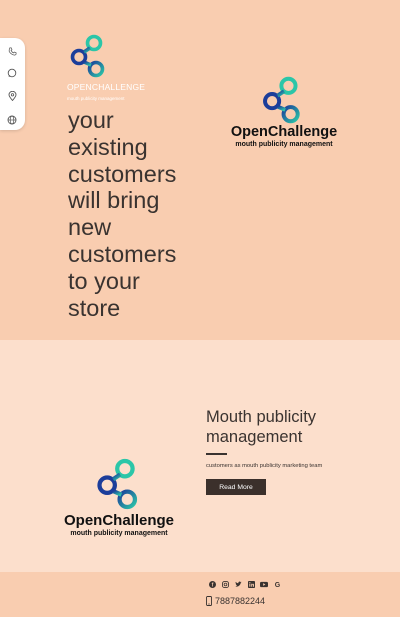 The height and width of the screenshot is (617, 400). Describe the element at coordinates (106, 87) in the screenshot. I see `header-brand-name: OPENCHALLENGE` at that location.